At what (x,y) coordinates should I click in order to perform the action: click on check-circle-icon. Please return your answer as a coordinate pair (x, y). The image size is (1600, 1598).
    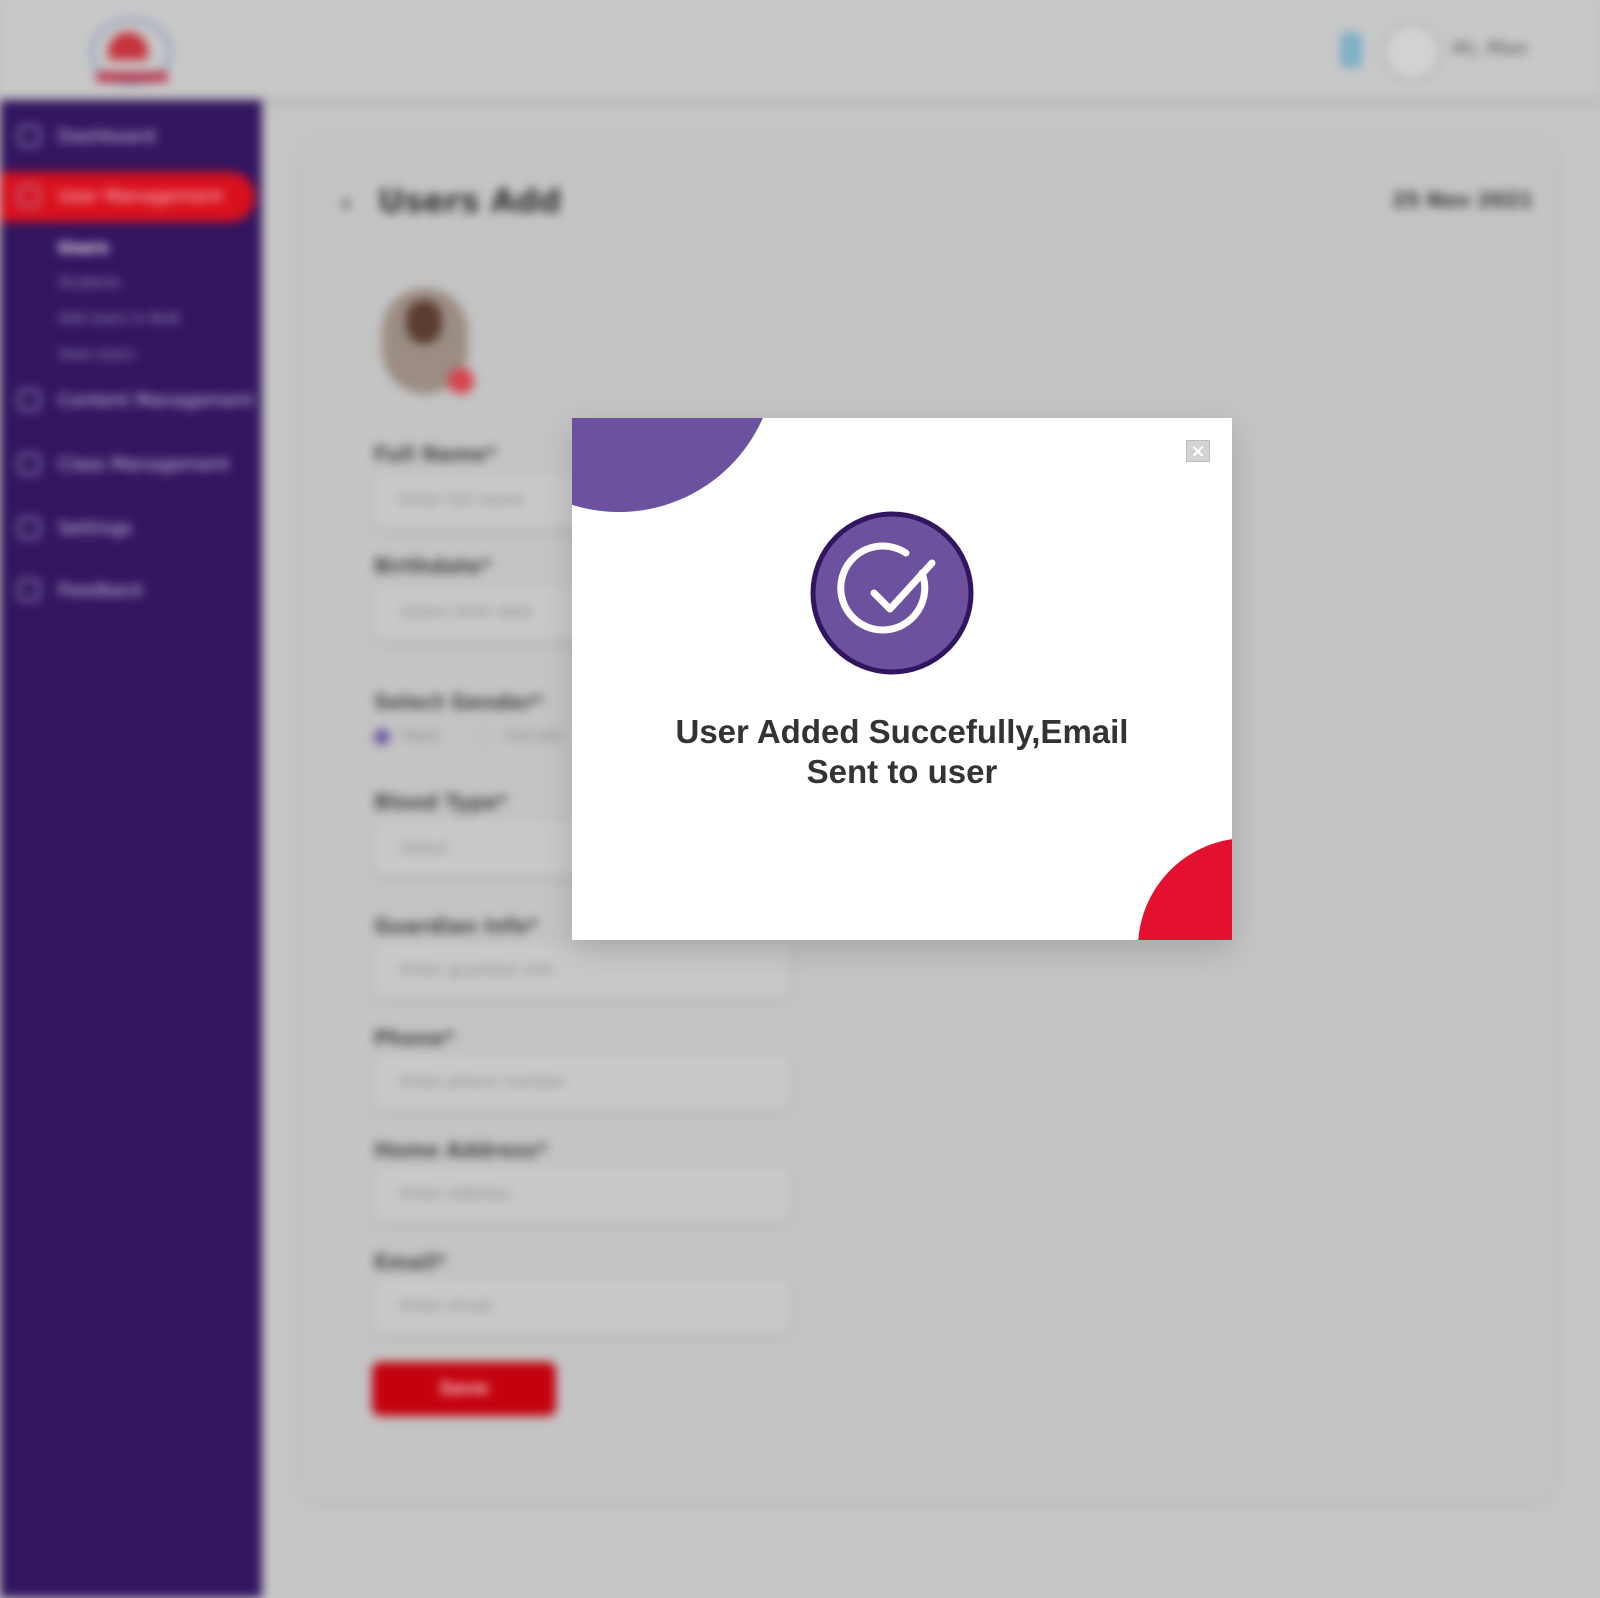
    Looking at the image, I should click on (892, 593).